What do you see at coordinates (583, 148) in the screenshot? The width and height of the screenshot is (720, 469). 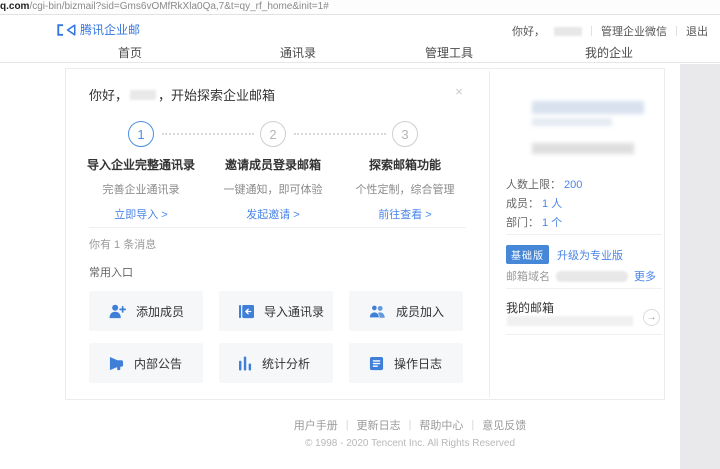 I see `redacted-org-info` at bounding box center [583, 148].